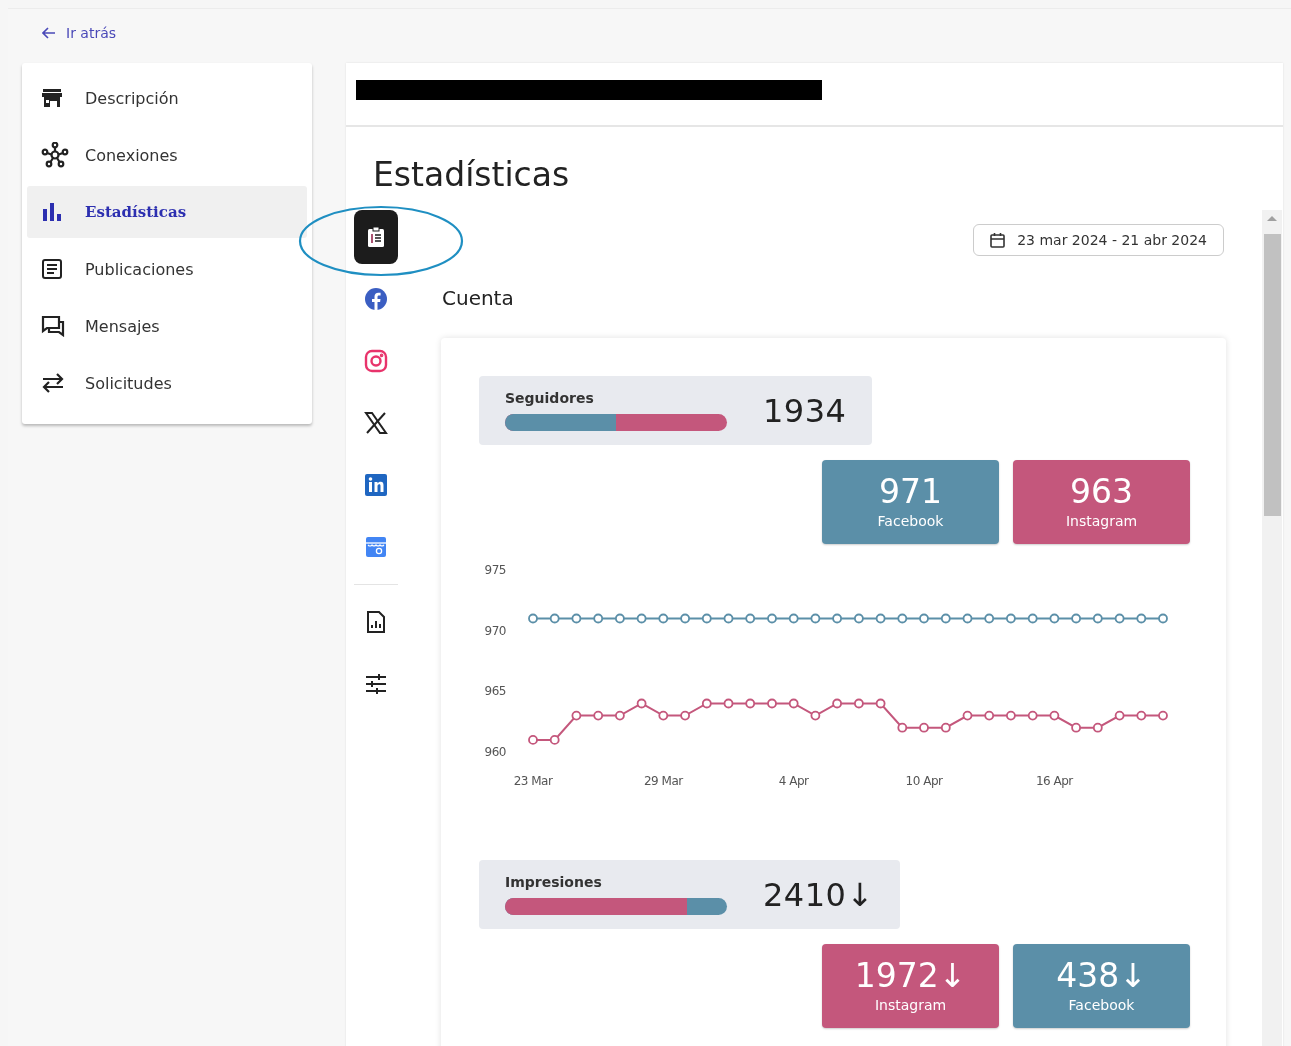  Describe the element at coordinates (805, 410) in the screenshot. I see `metric-total: 1934` at that location.